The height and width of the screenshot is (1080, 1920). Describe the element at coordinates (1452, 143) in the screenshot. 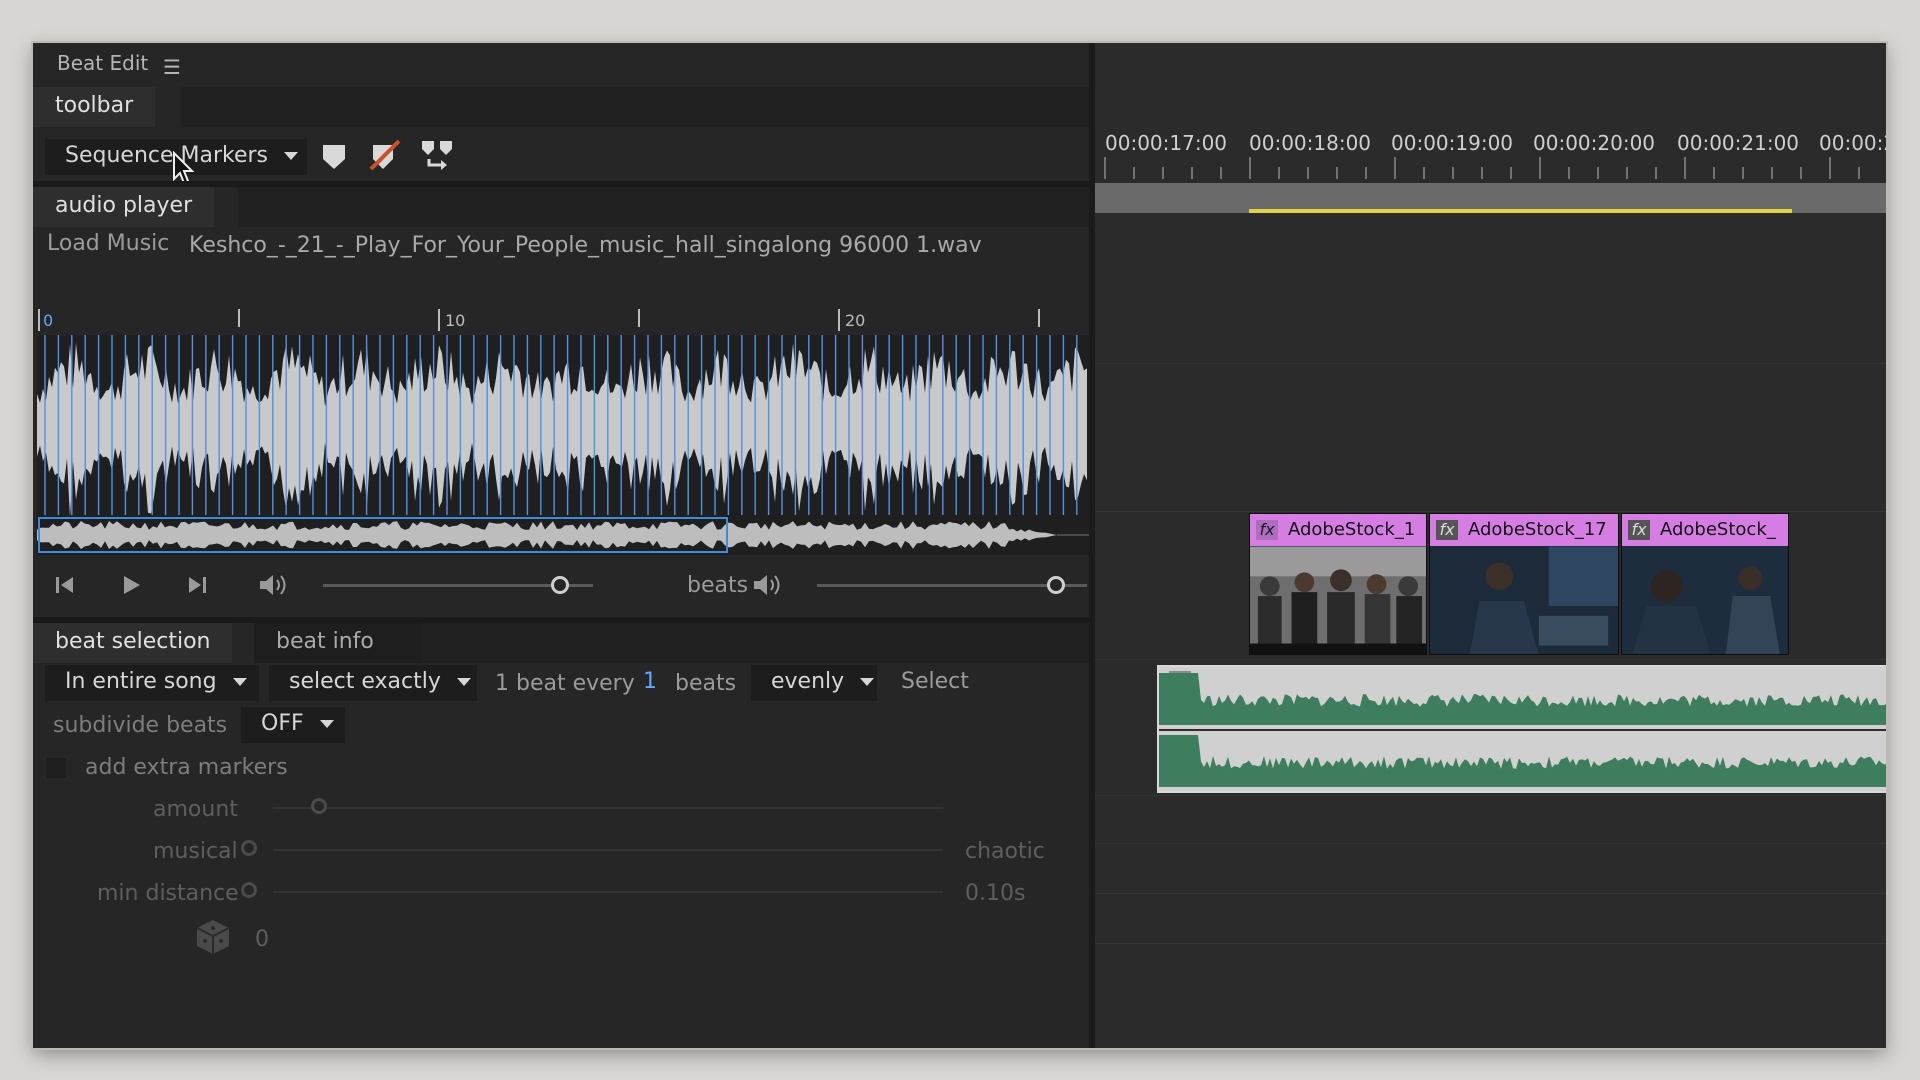

I see `timecode-3: 00:00:19:00` at that location.